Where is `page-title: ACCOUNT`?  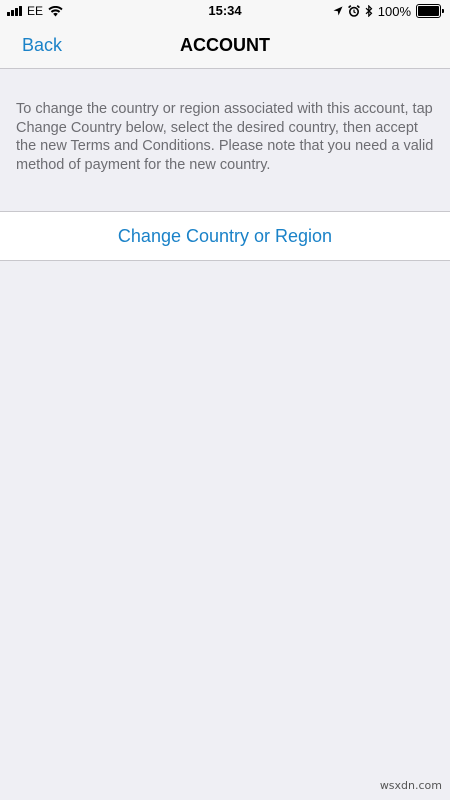
page-title: ACCOUNT is located at coordinates (225, 45).